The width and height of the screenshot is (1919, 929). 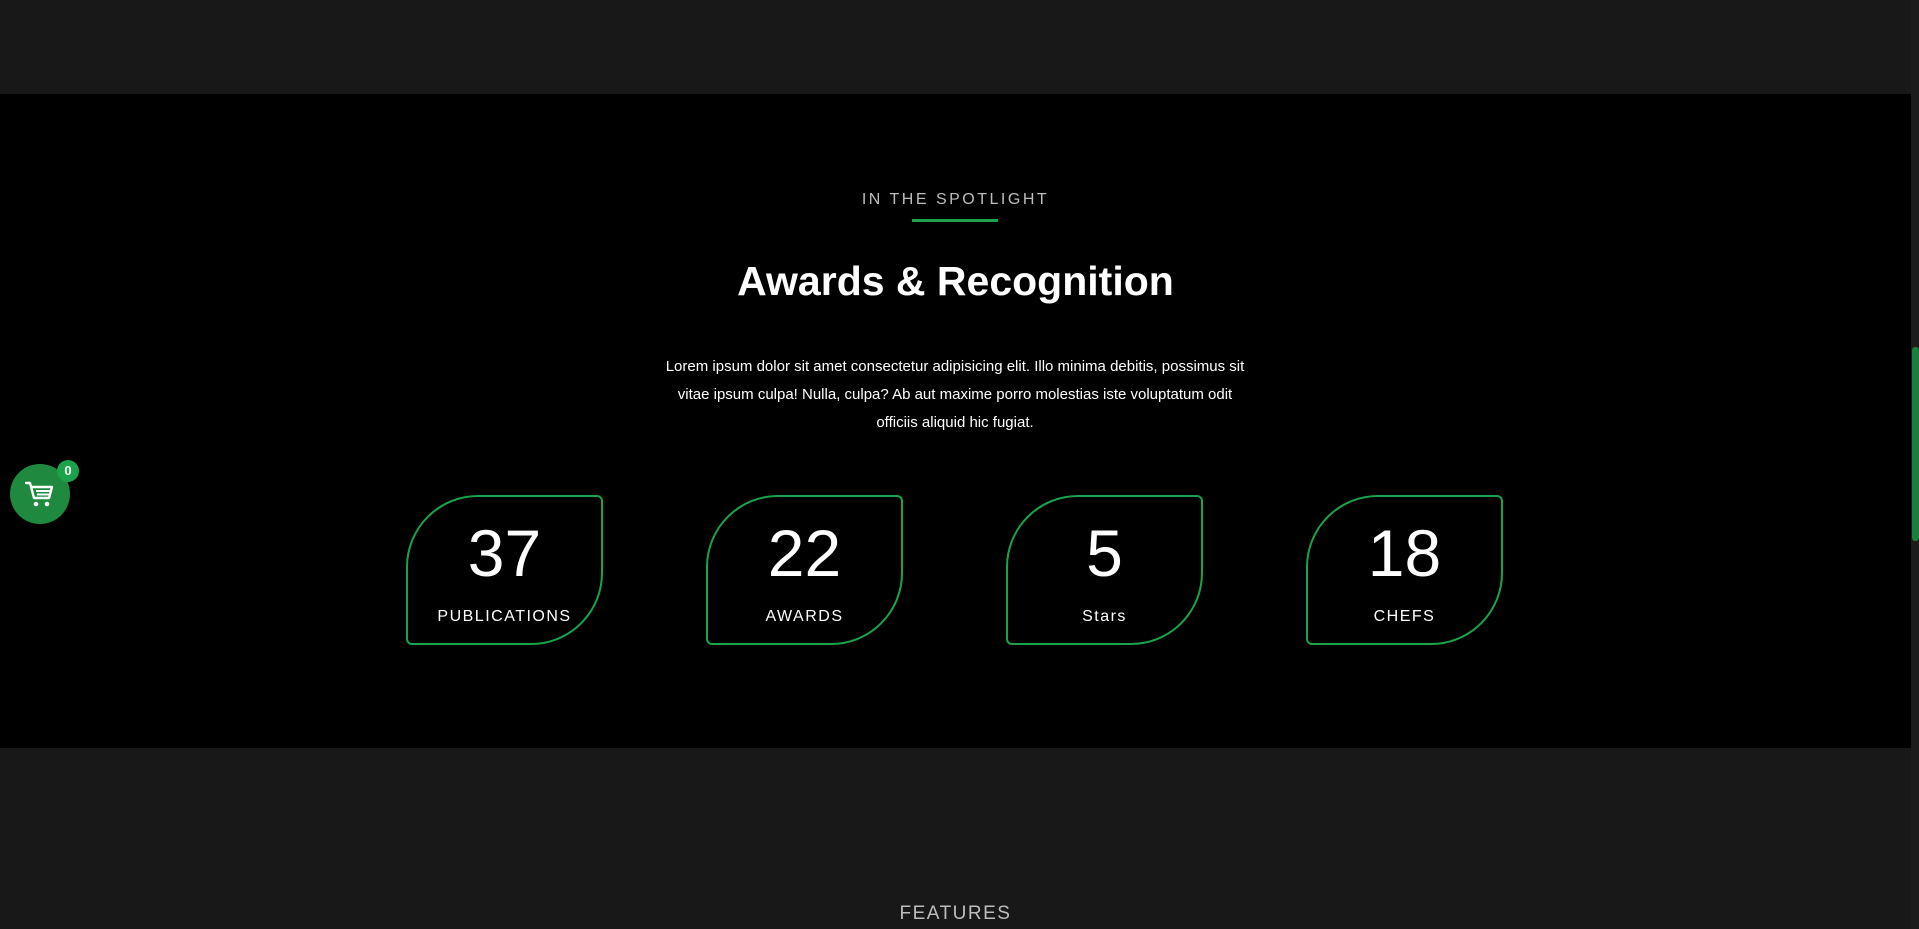 What do you see at coordinates (804, 553) in the screenshot?
I see `stat-value: 22` at bounding box center [804, 553].